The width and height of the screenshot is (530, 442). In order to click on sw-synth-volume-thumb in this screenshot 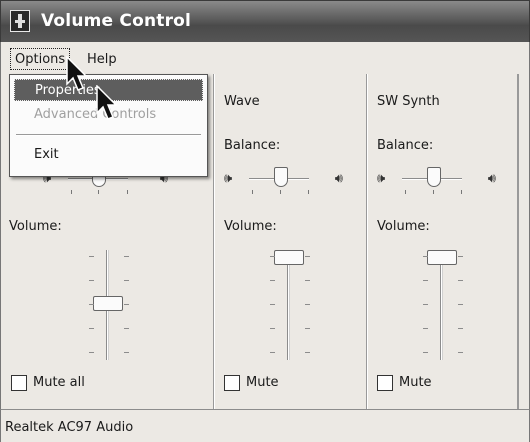, I will do `click(442, 257)`.